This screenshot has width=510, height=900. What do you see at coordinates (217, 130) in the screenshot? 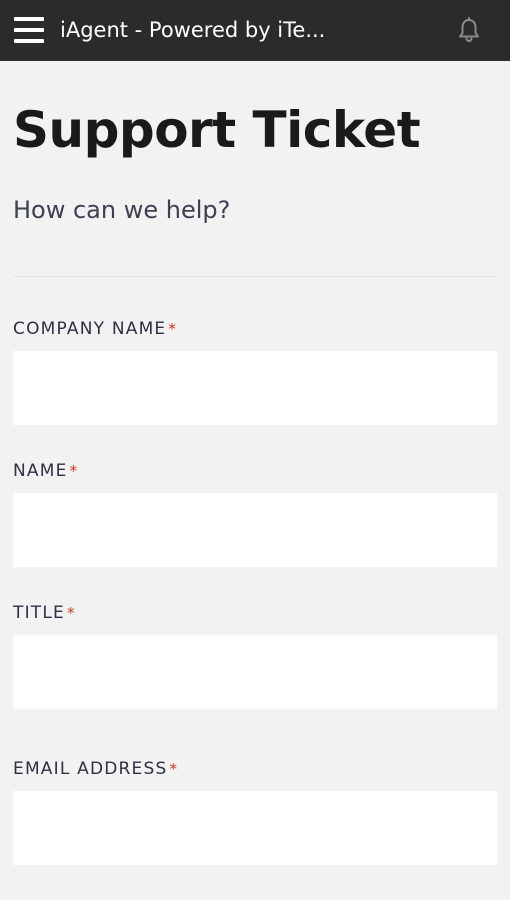
I see `page-title: Support Ticket` at bounding box center [217, 130].